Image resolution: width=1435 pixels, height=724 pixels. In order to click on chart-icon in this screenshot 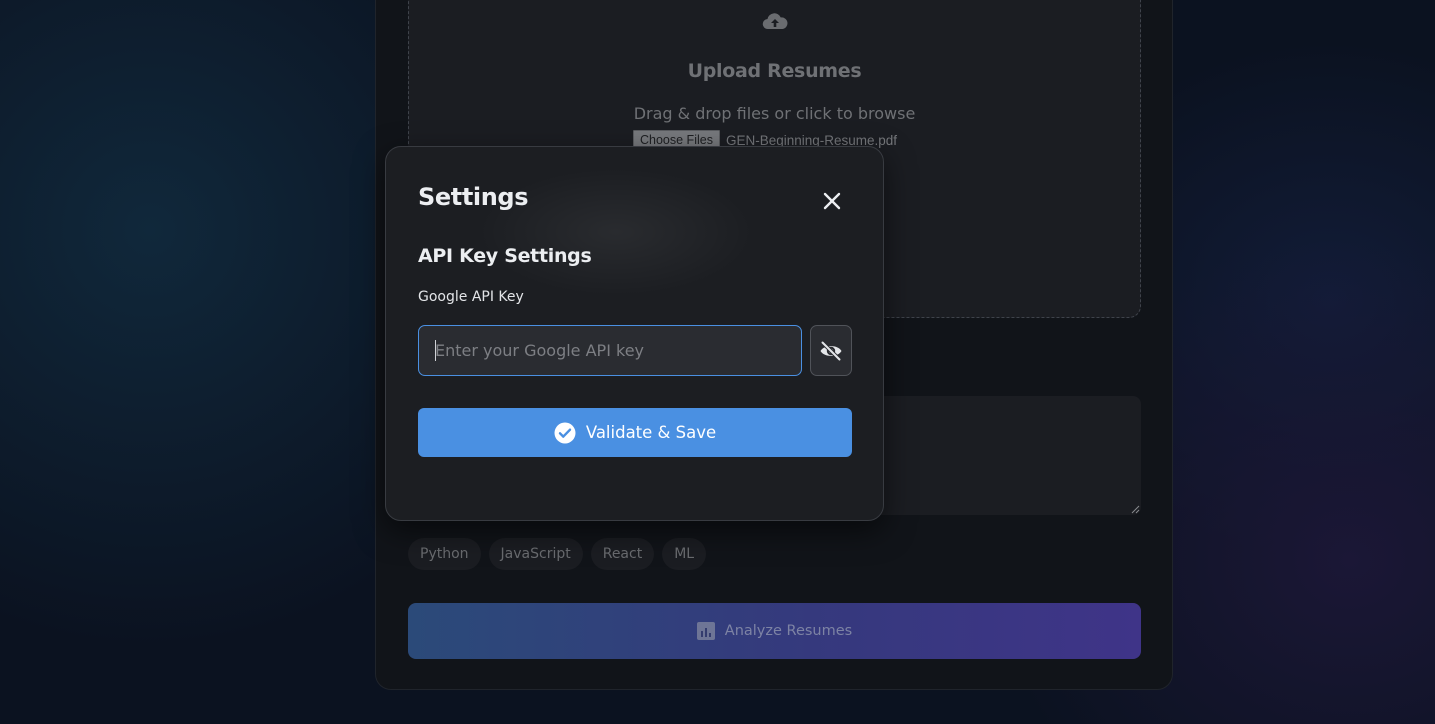, I will do `click(705, 631)`.